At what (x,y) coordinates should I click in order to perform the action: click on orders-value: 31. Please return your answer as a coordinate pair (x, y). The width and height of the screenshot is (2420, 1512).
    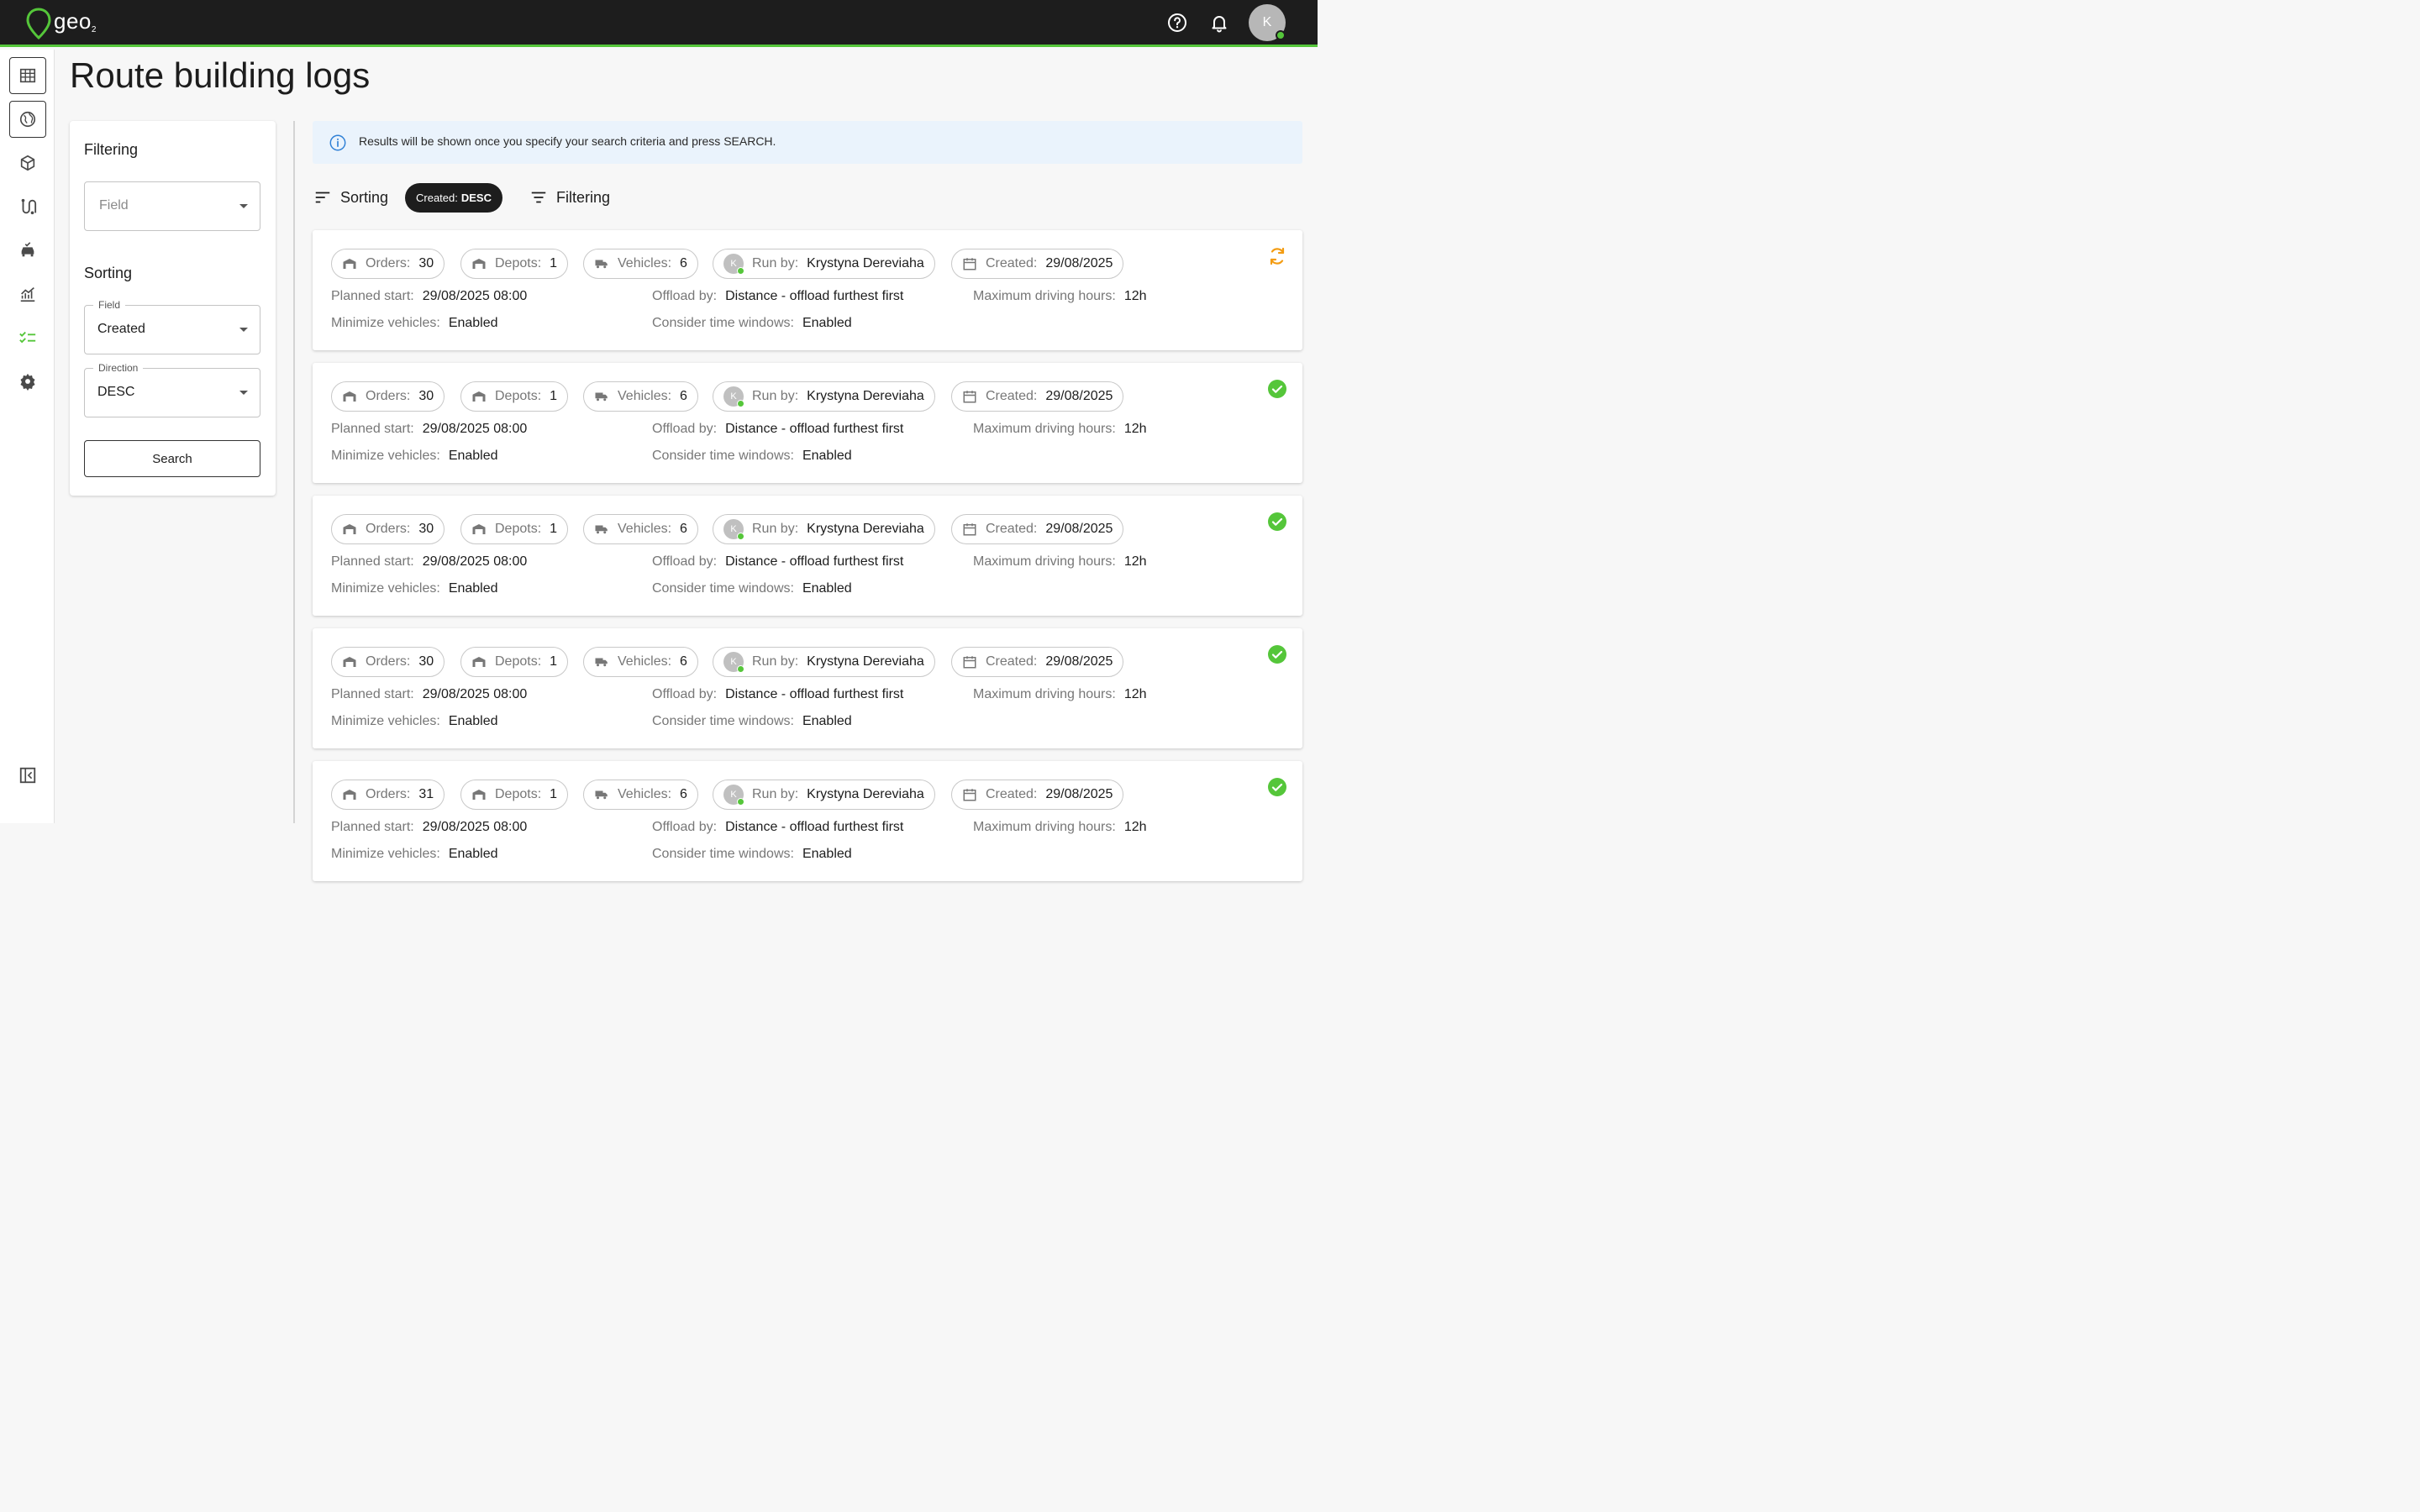
    Looking at the image, I should click on (426, 794).